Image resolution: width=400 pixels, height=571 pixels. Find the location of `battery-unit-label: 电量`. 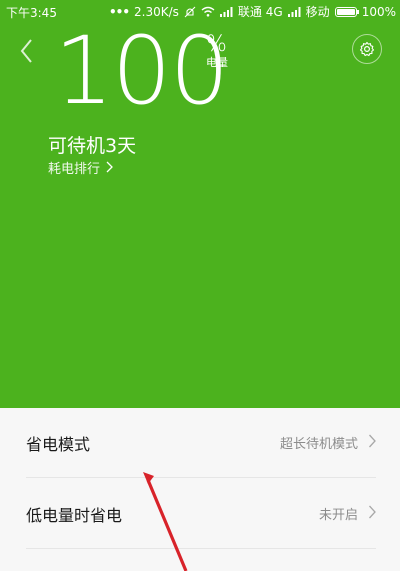

battery-unit-label: 电量 is located at coordinates (217, 62).